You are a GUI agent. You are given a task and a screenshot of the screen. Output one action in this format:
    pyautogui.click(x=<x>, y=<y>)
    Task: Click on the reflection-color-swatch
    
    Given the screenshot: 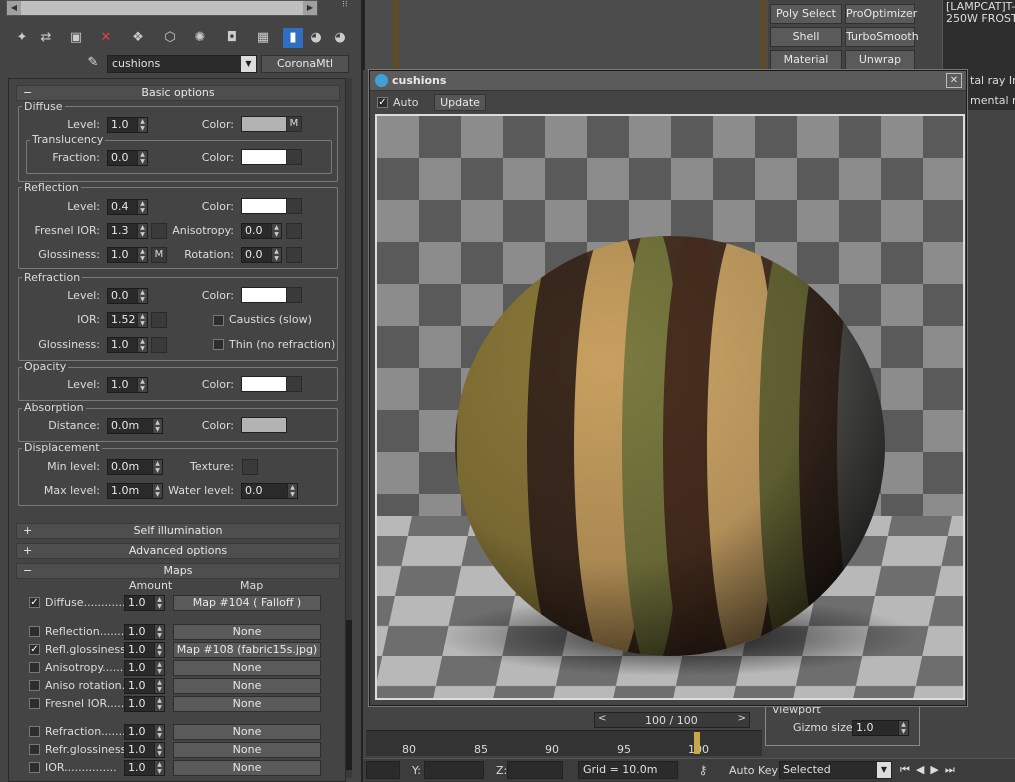 What is the action you would take?
    pyautogui.click(x=264, y=206)
    